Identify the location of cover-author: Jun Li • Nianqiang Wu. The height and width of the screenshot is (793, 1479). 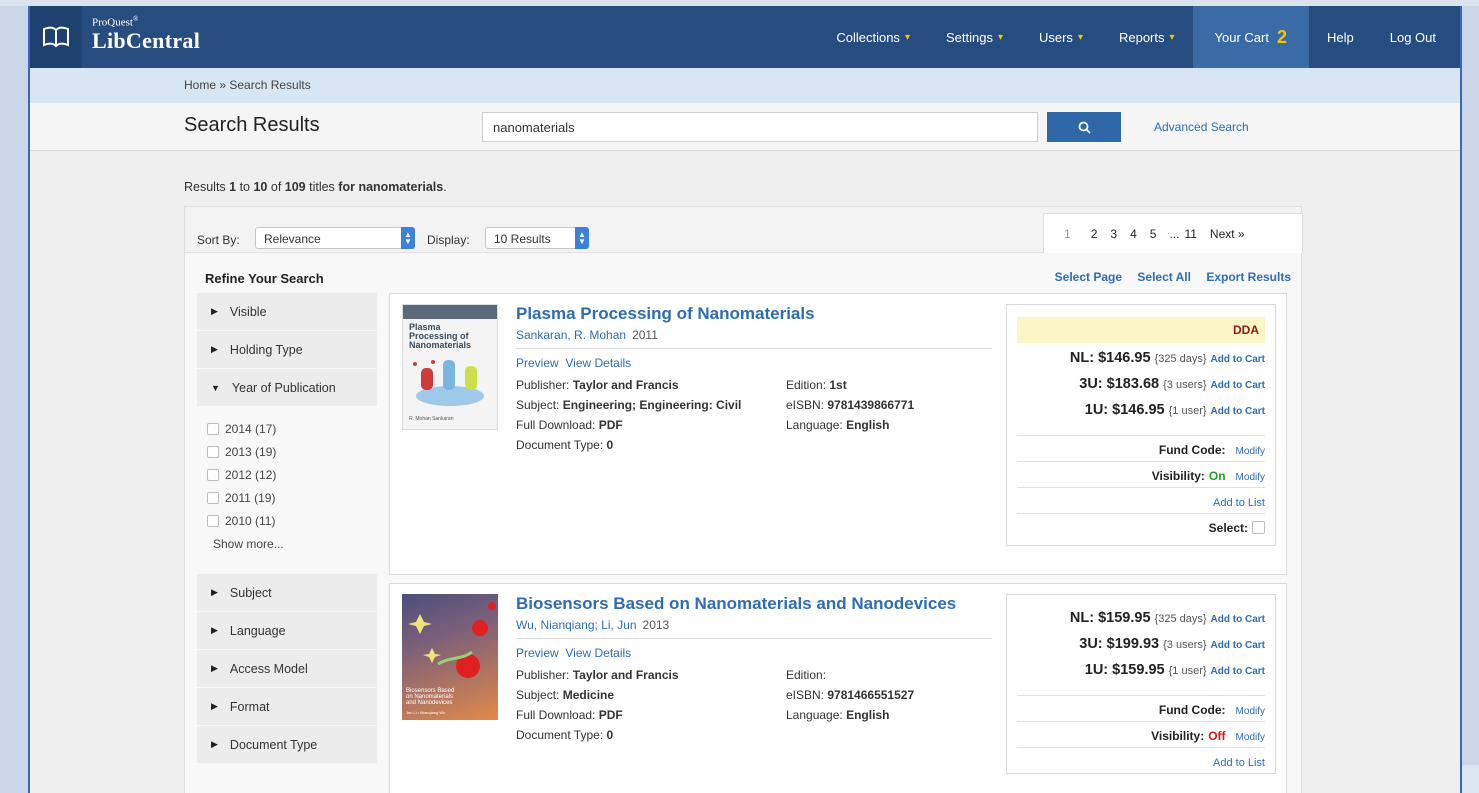
(426, 712).